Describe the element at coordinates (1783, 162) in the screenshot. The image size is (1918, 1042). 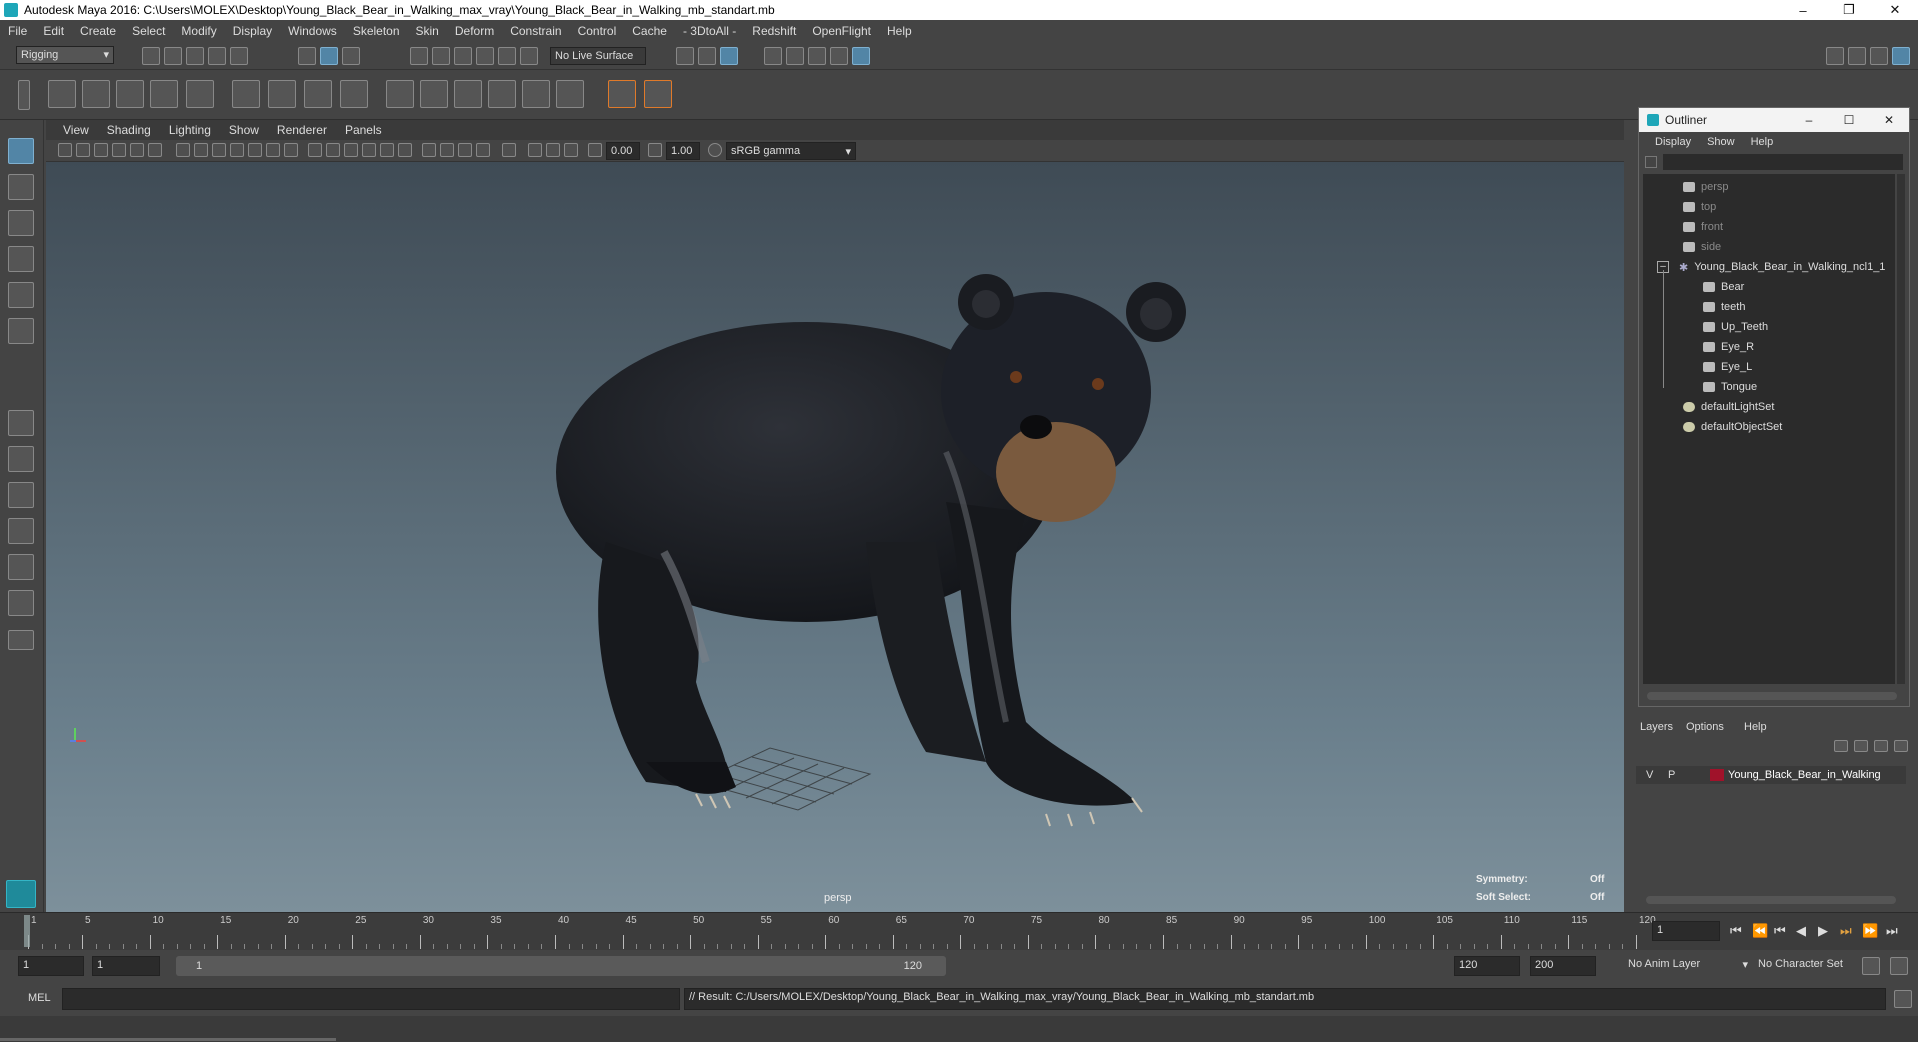
I see `outliner-search-input` at that location.